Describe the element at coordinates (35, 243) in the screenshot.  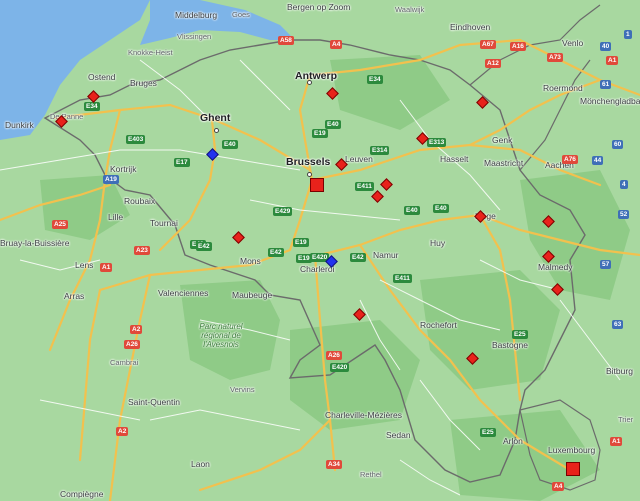
I see `city-label: Bruay-la-Buissière` at that location.